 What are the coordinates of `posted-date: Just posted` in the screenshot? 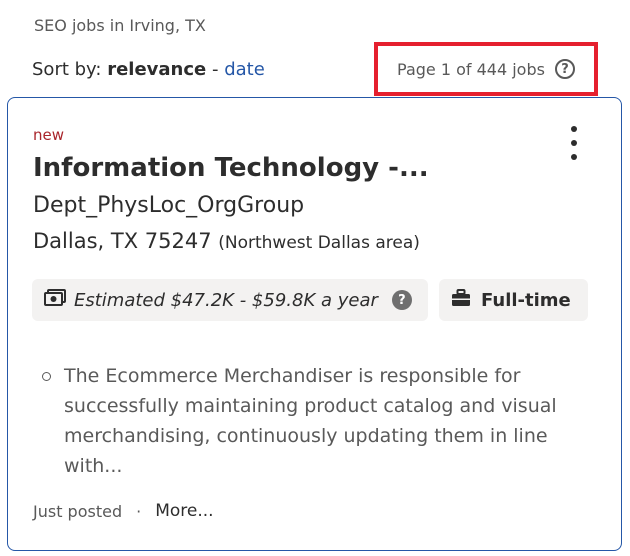 It's located at (78, 511).